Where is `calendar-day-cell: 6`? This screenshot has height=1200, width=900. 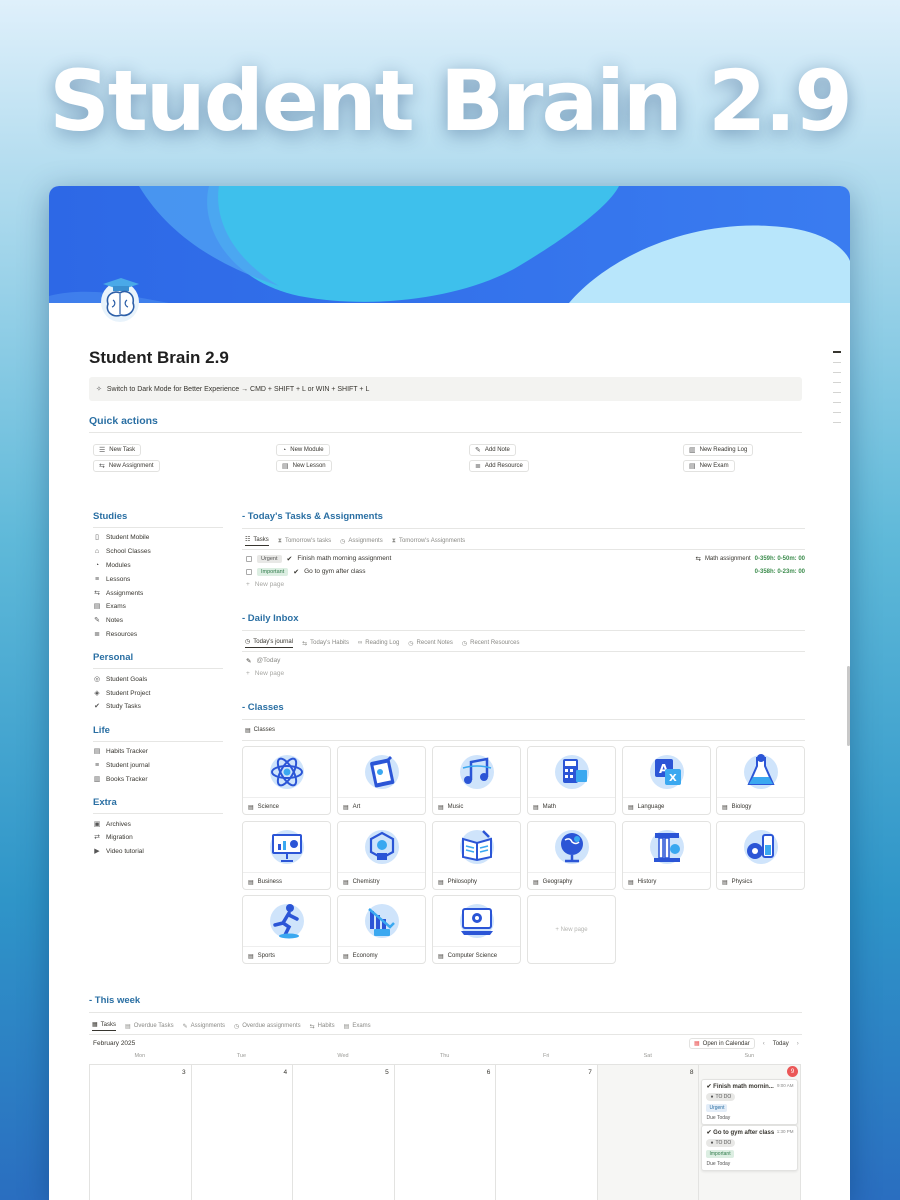
calendar-day-cell: 6 is located at coordinates (446, 1132).